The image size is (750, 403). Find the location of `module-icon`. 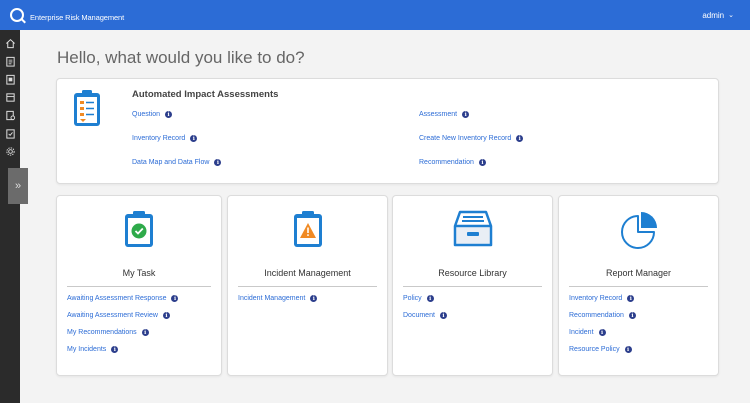

module-icon is located at coordinates (10, 97).